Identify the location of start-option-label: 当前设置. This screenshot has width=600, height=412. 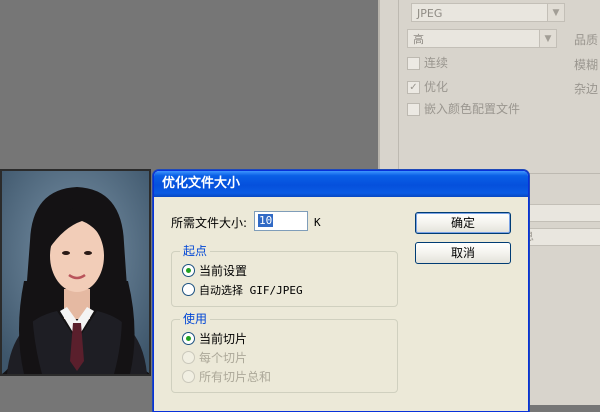
(223, 271).